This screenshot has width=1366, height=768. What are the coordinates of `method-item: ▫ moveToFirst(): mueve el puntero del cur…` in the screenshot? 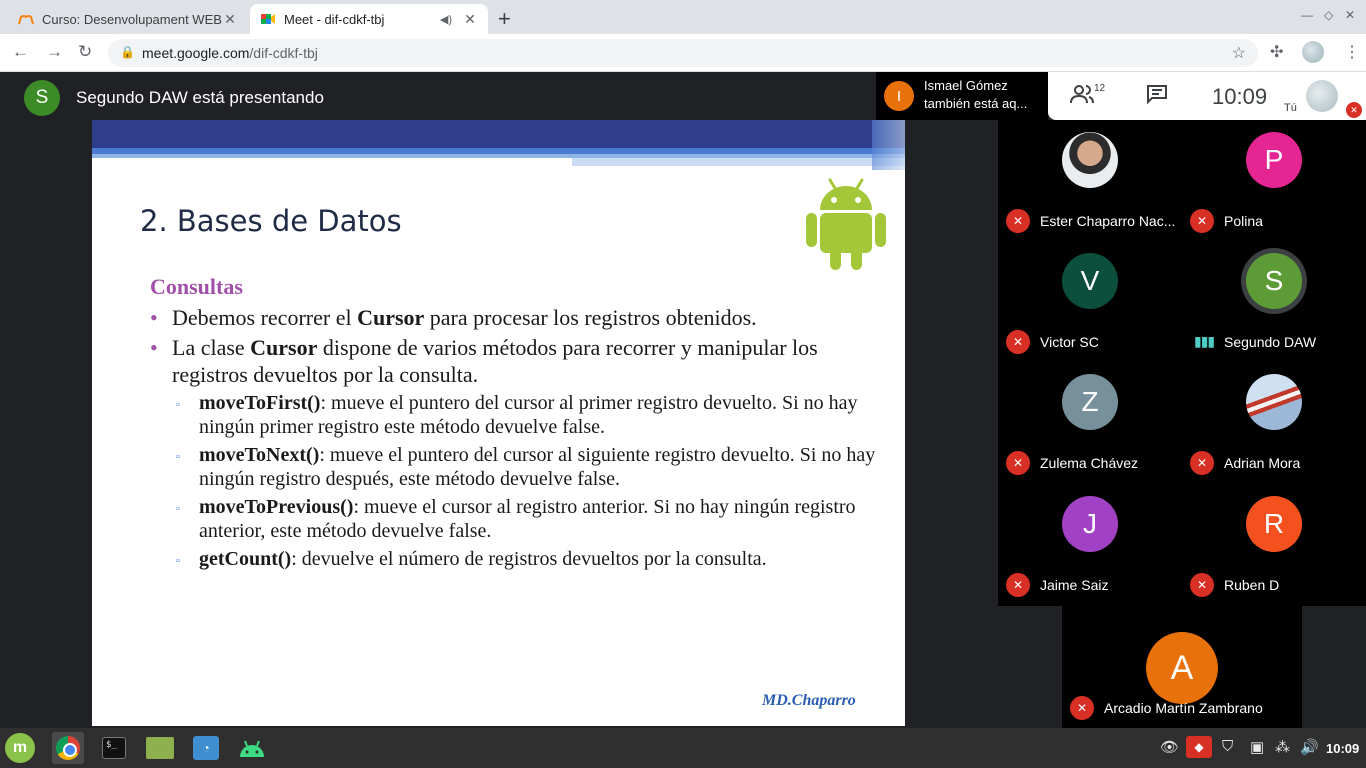 It's located at (517, 415).